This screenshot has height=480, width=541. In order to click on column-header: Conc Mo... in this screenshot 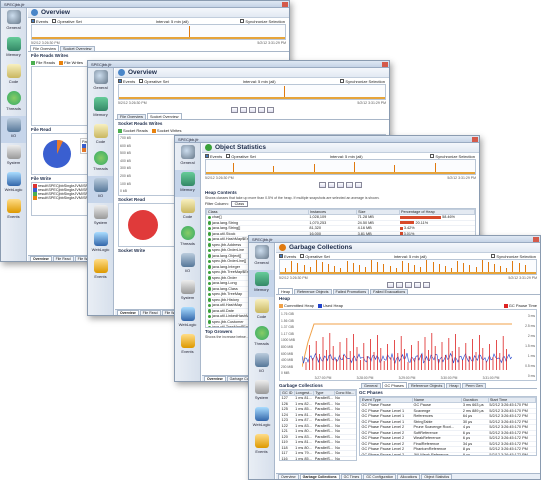, I will do `click(344, 393)`.